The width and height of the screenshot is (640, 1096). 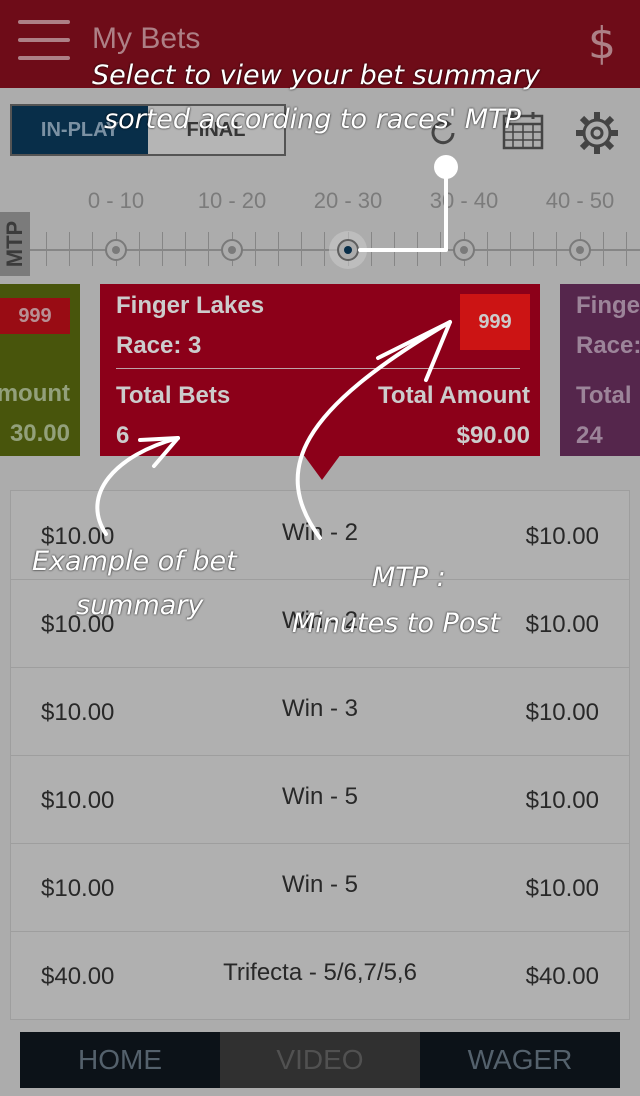 I want to click on annotation-mtp-line1: MTP :, so click(x=409, y=577).